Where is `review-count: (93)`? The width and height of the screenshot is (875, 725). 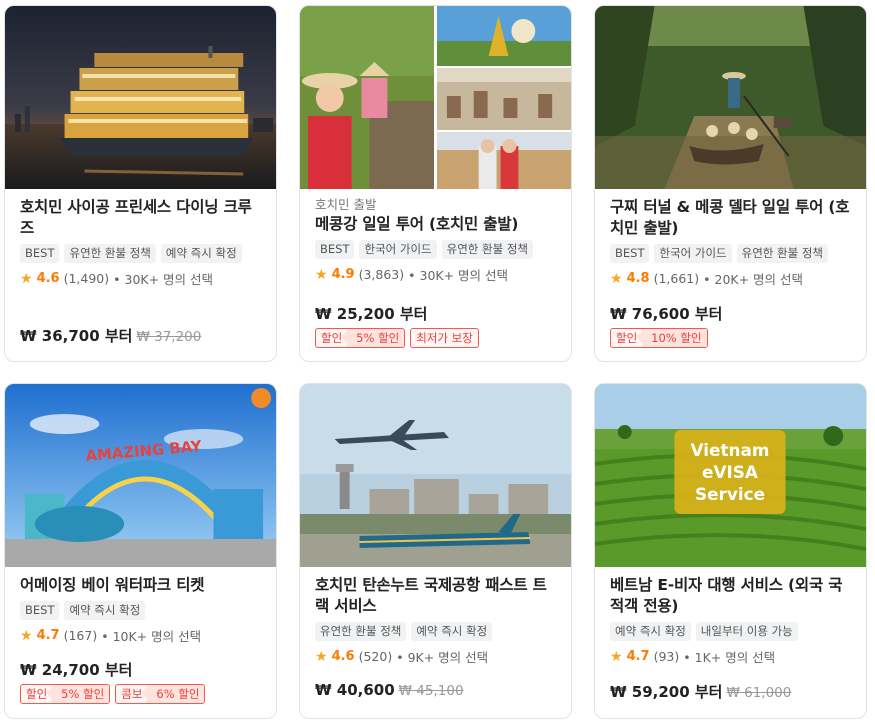 review-count: (93) is located at coordinates (666, 656).